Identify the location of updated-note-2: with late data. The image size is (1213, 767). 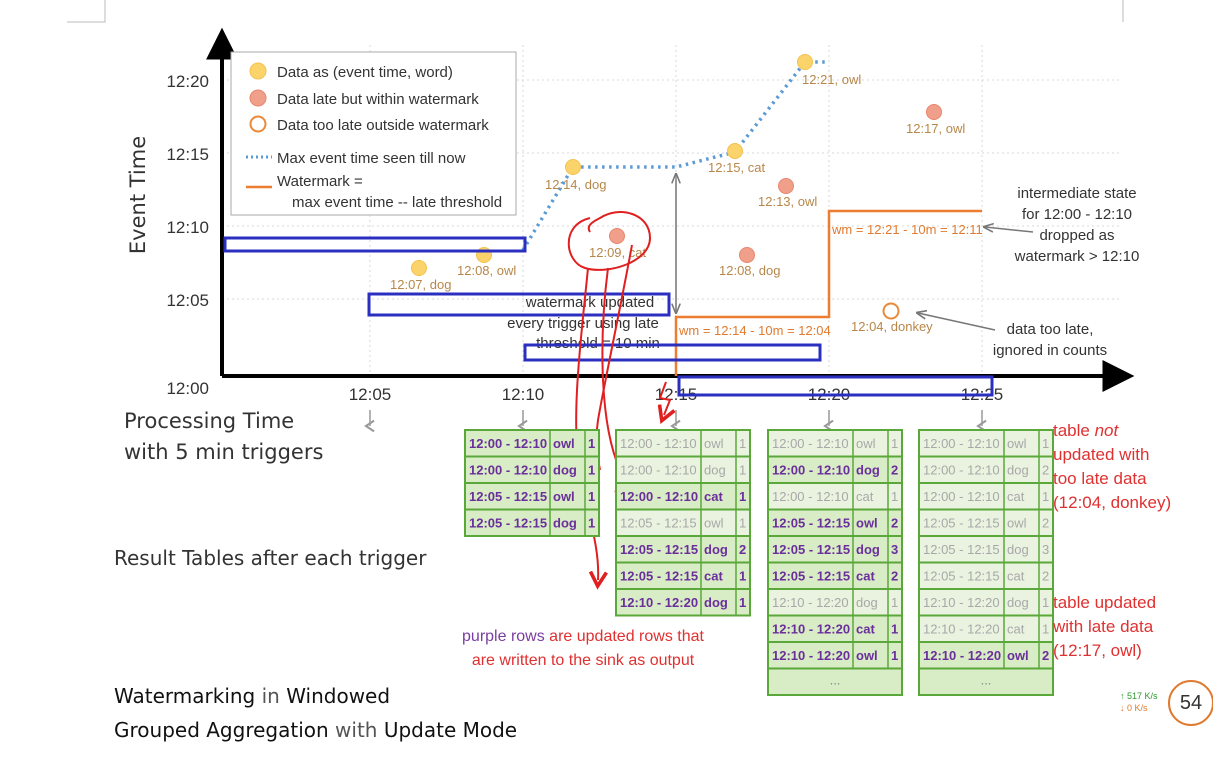
(1103, 626).